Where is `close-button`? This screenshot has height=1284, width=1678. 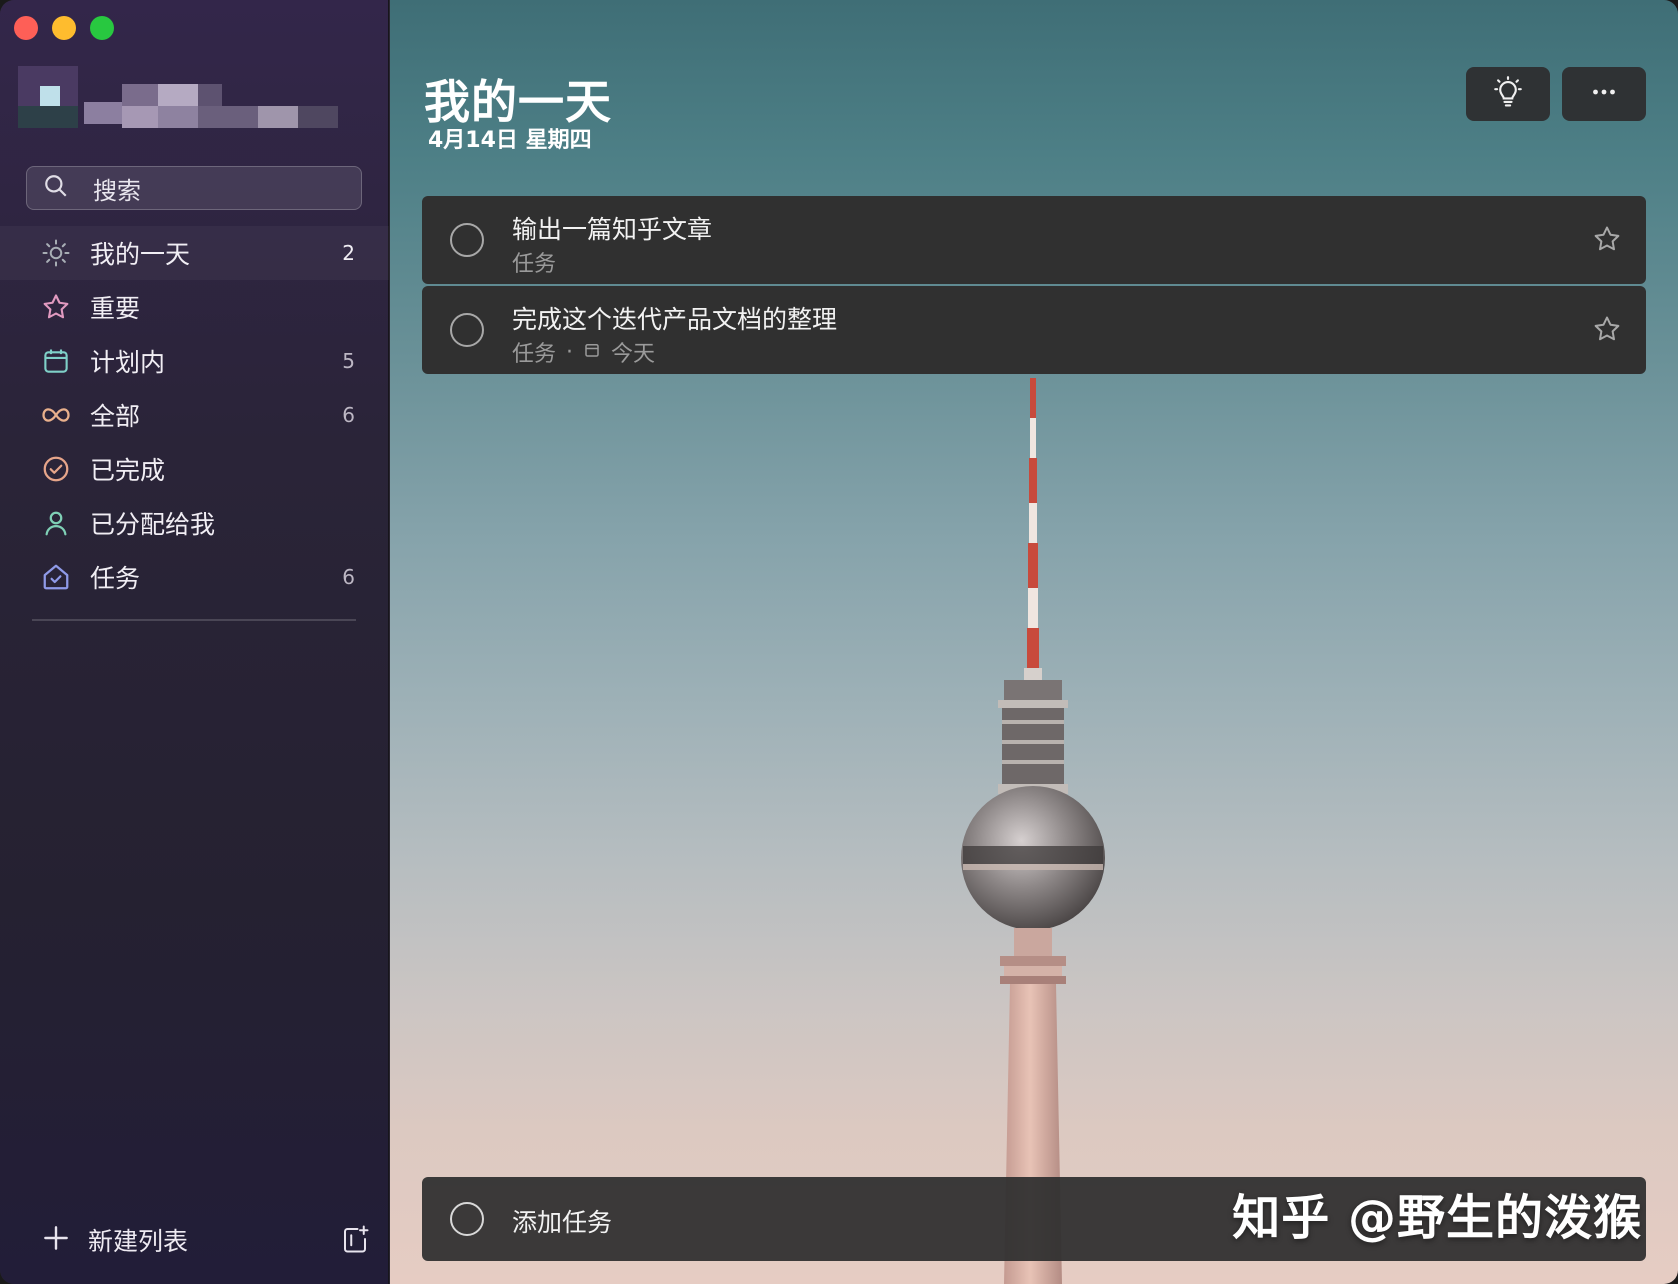
close-button is located at coordinates (26, 28).